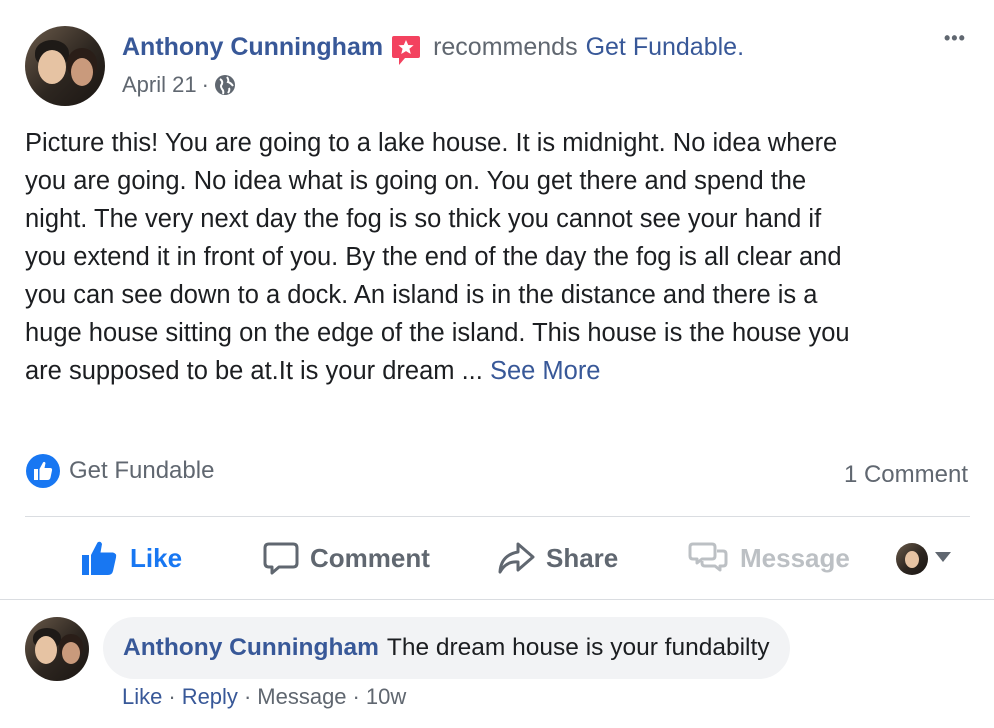 This screenshot has height=728, width=994. I want to click on comment-text: The dream house is your fundabilty, so click(578, 647).